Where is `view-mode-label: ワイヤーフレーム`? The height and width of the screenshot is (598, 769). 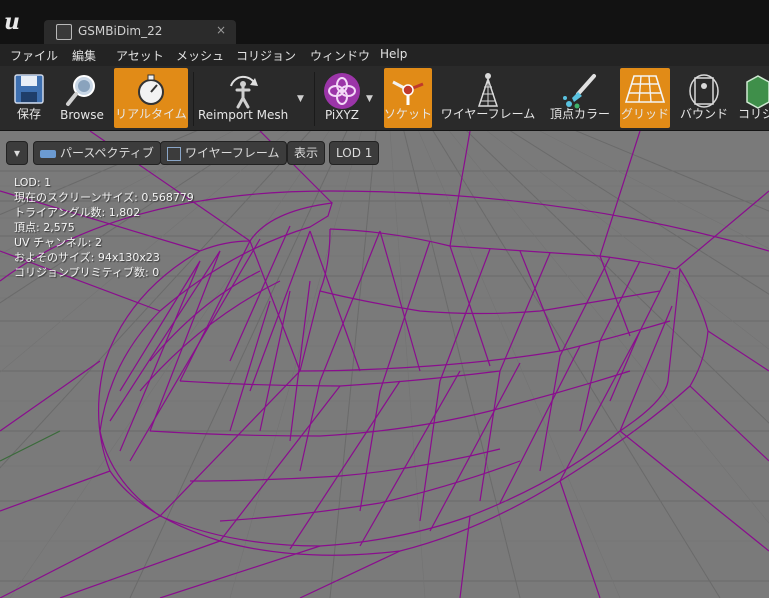
view-mode-label: ワイヤーフレーム is located at coordinates (232, 153).